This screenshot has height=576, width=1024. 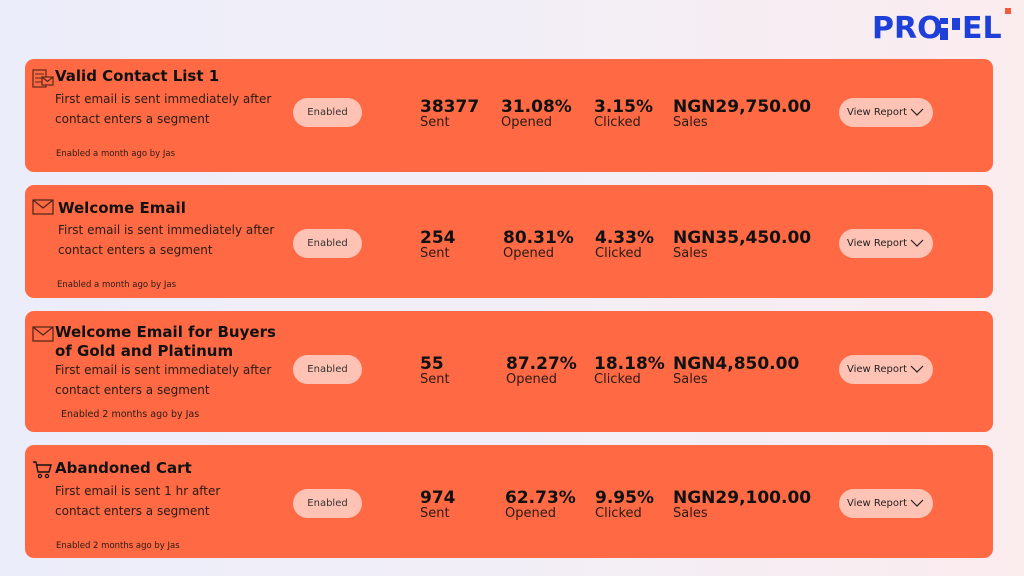 I want to click on stat-sent: 974 Sent, so click(x=438, y=505).